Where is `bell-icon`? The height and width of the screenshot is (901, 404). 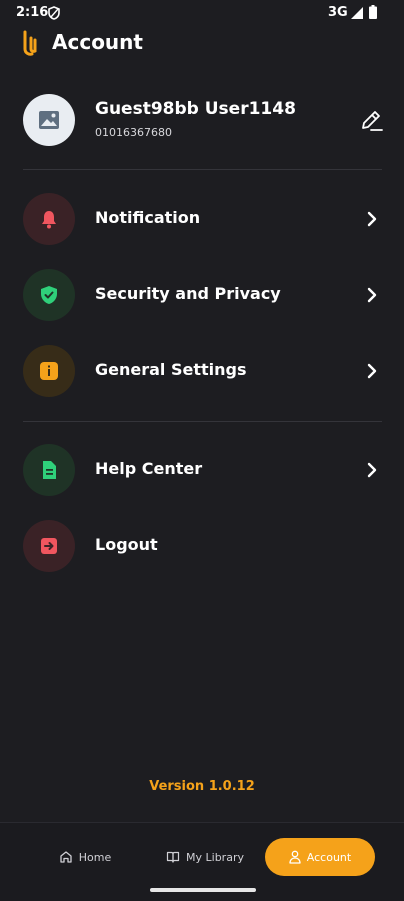 bell-icon is located at coordinates (49, 220).